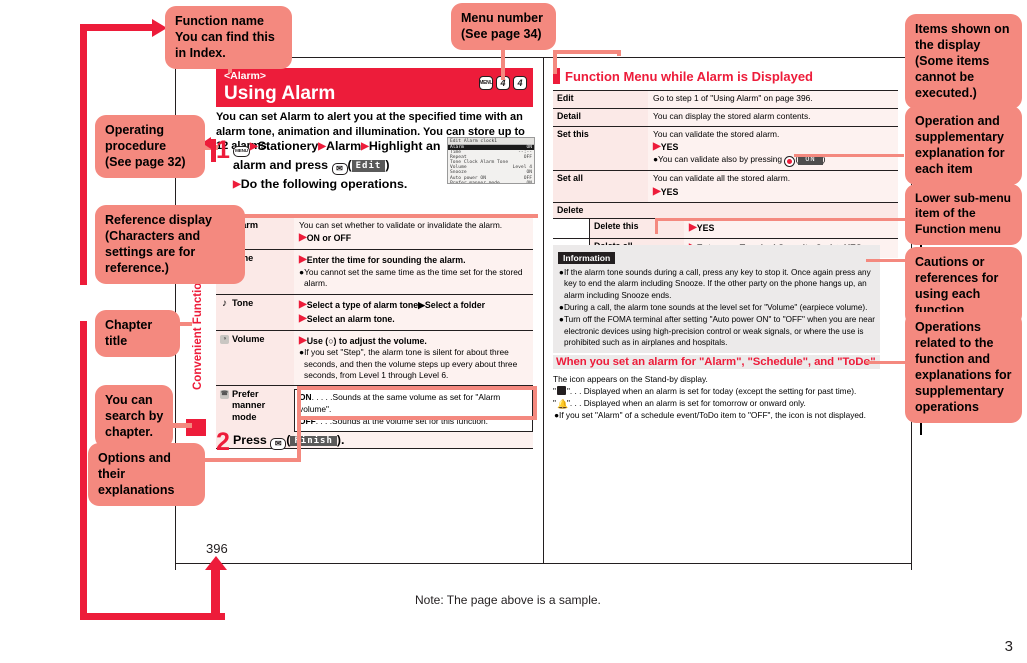  What do you see at coordinates (543, 310) in the screenshot?
I see `column-divider` at bounding box center [543, 310].